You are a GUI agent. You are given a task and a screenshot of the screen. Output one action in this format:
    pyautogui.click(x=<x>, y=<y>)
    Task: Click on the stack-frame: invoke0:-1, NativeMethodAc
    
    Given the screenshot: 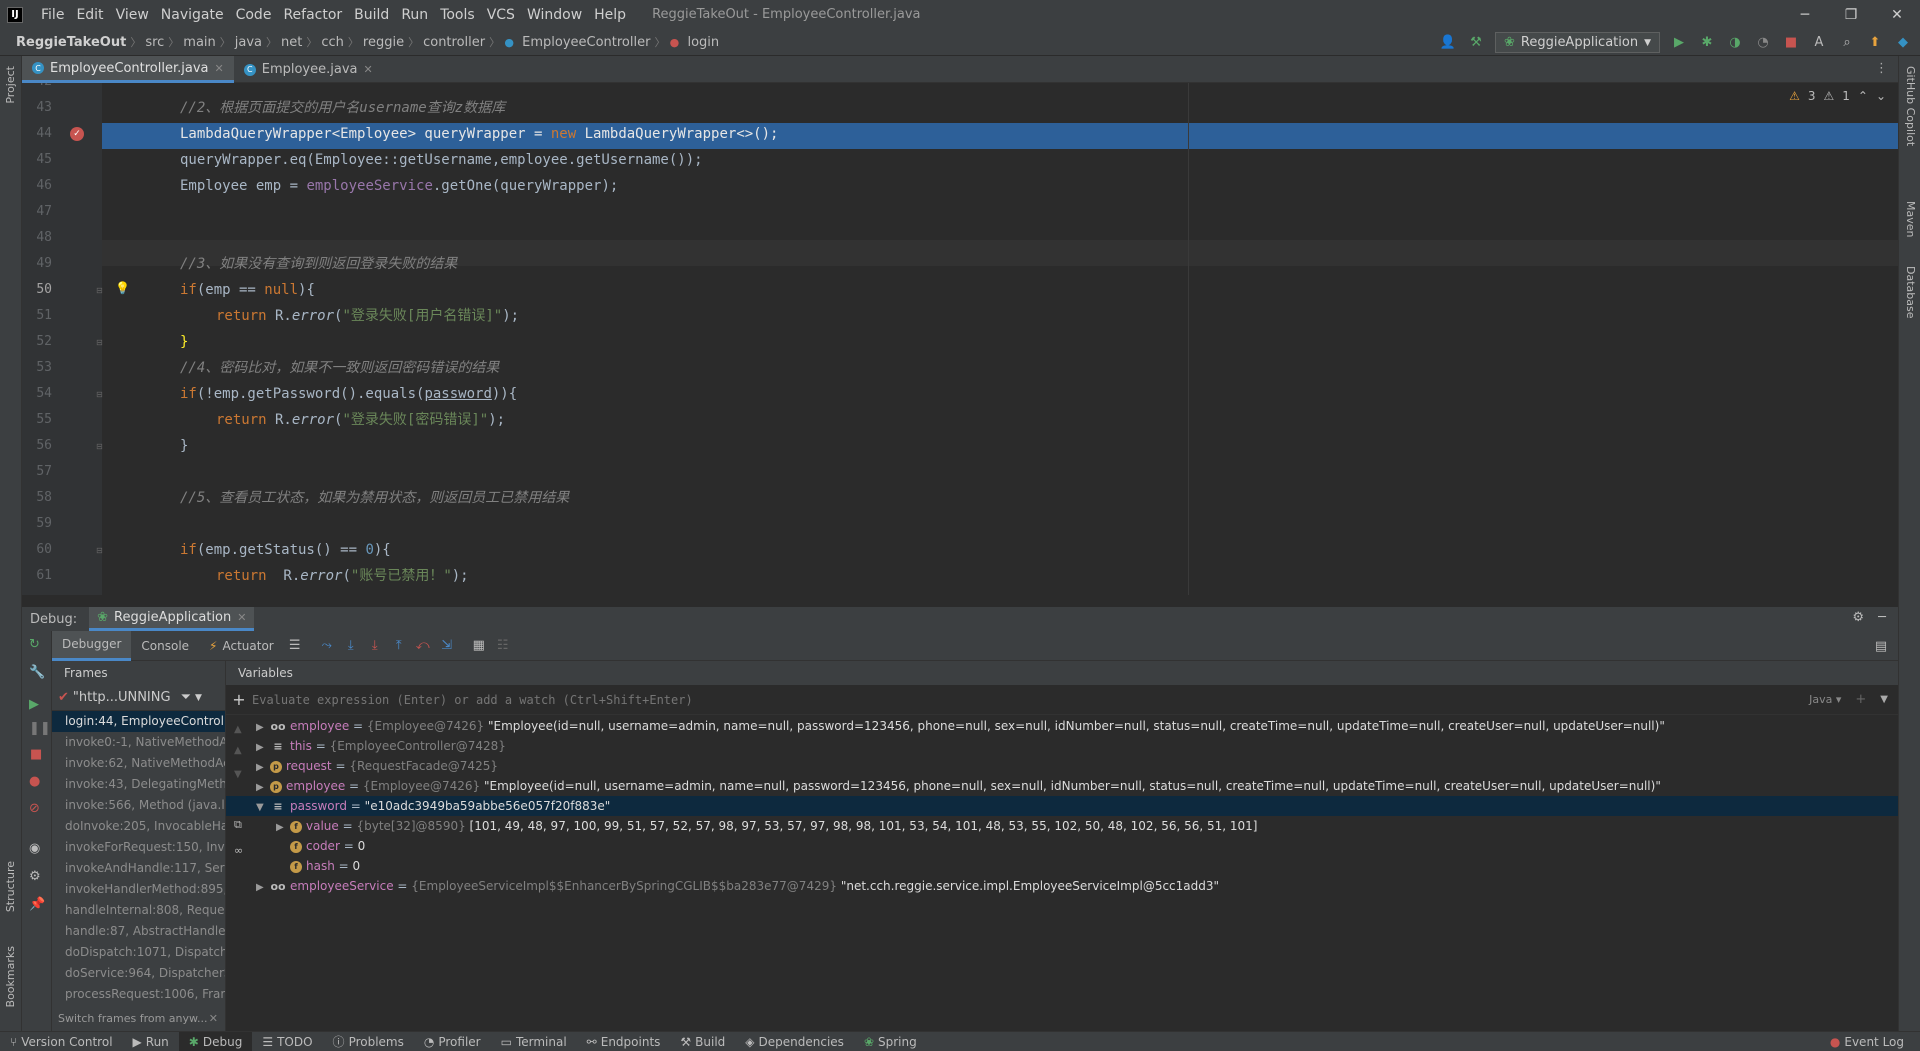 What is the action you would take?
    pyautogui.click(x=138, y=742)
    